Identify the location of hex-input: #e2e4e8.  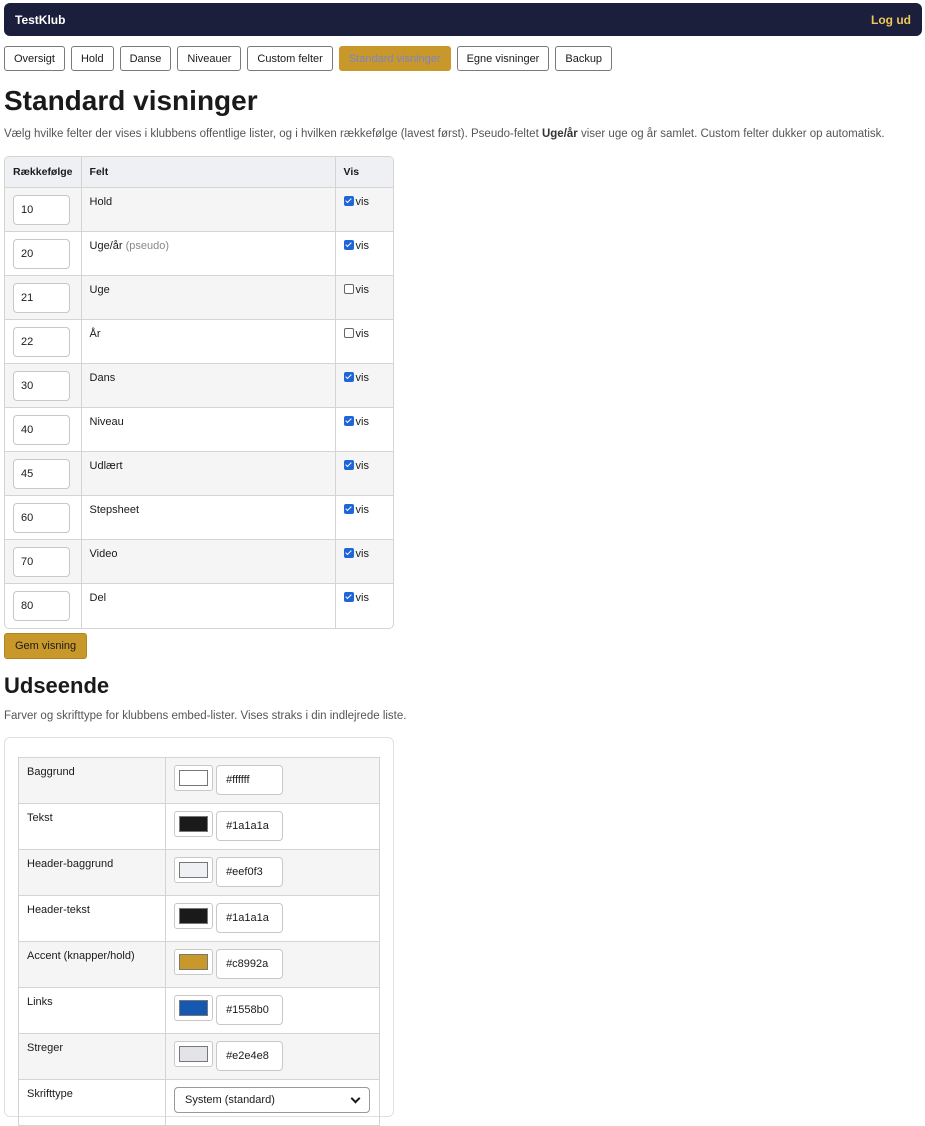
(250, 1056).